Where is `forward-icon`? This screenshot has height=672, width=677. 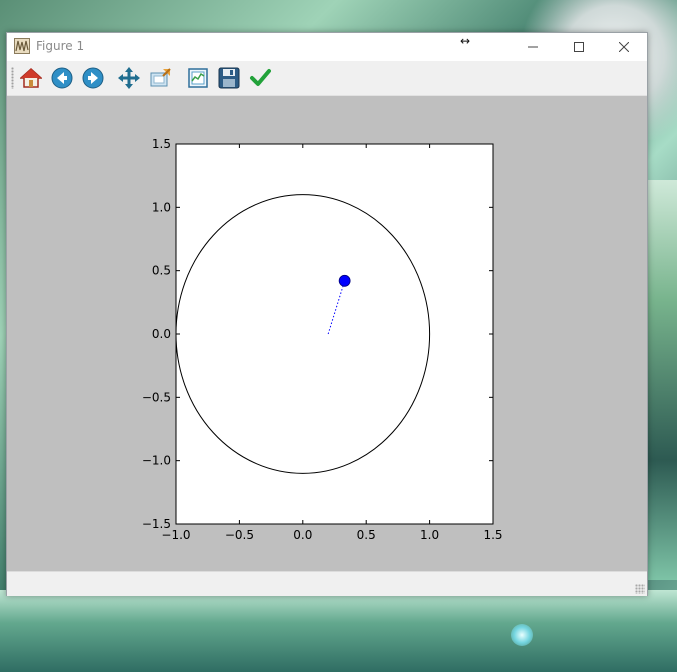 forward-icon is located at coordinates (93, 78).